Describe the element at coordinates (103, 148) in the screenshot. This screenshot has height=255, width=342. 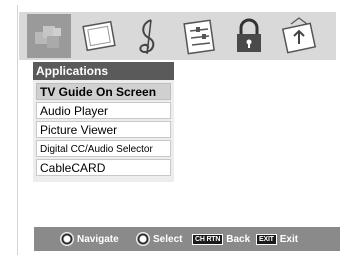
I see `menu-item-digital-cc-audio: Digital CC/Audio Selector` at that location.